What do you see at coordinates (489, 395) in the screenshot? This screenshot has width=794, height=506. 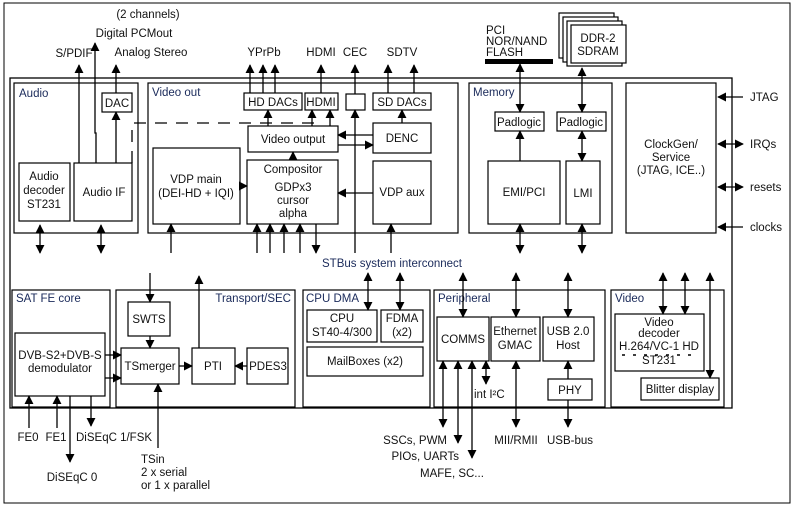 I see `int-i2c-label: int I²C` at bounding box center [489, 395].